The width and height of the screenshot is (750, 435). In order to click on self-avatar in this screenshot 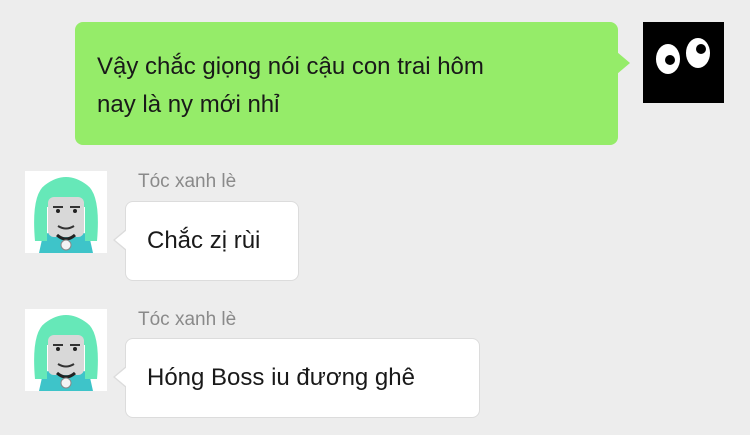, I will do `click(683, 62)`.